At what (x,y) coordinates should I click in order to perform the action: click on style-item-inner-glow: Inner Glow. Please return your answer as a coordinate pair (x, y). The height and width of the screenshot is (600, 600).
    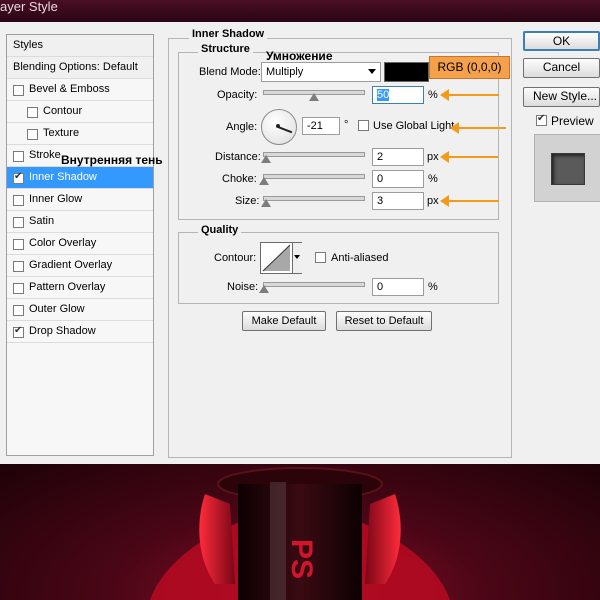
    Looking at the image, I should click on (80, 200).